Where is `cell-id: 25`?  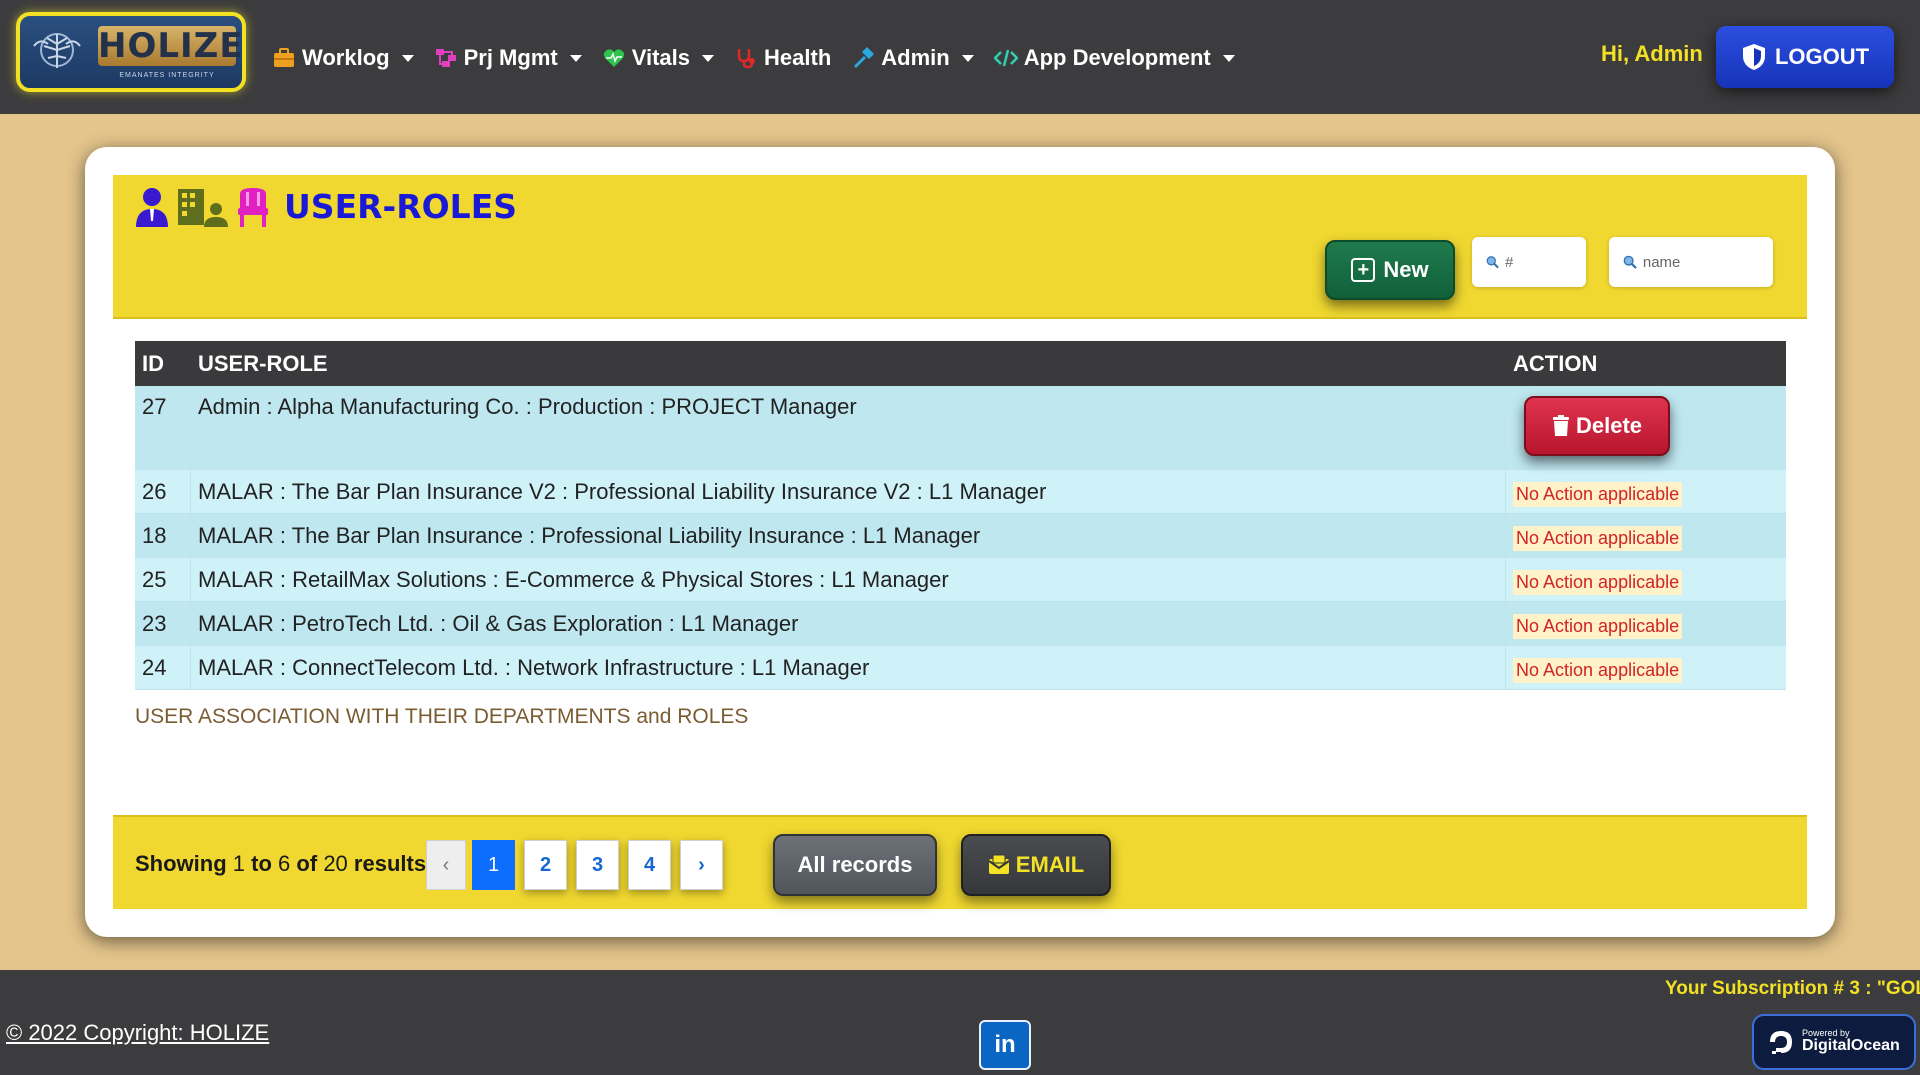 cell-id: 25 is located at coordinates (163, 579).